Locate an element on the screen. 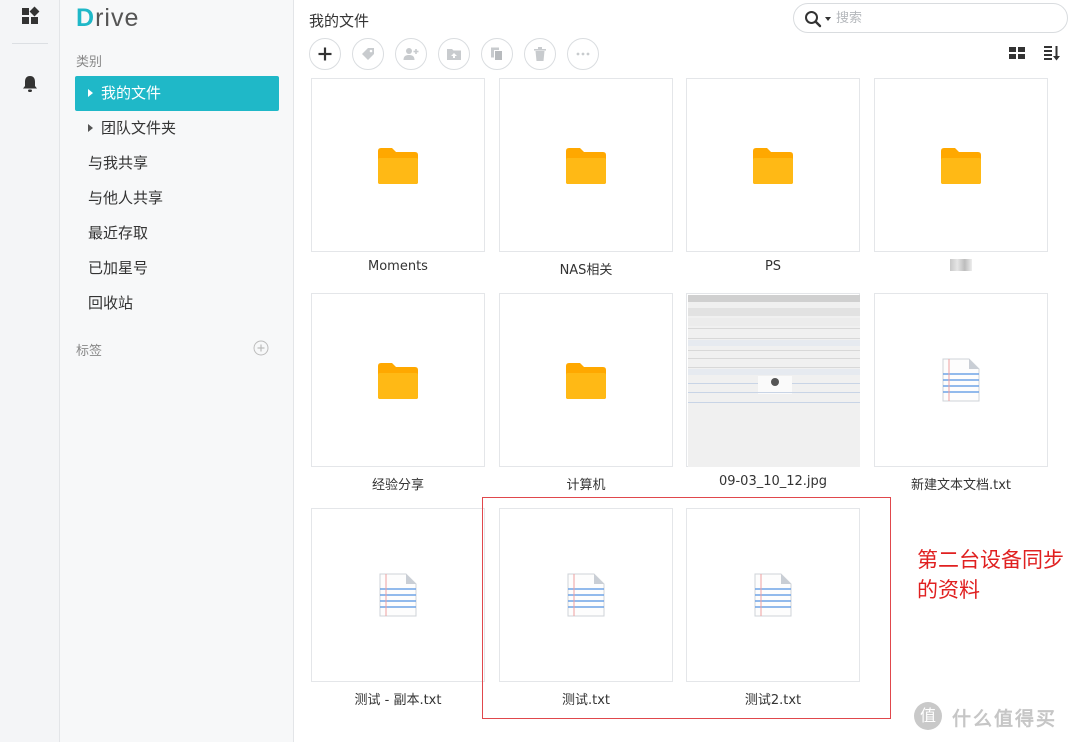  file-name: 09-03_10_12.jpg is located at coordinates (773, 481).